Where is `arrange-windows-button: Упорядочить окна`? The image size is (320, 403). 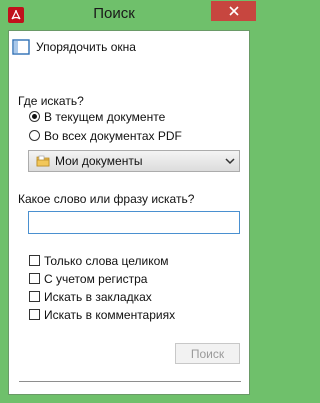
arrange-windows-button: Упорядочить окна is located at coordinates (74, 47).